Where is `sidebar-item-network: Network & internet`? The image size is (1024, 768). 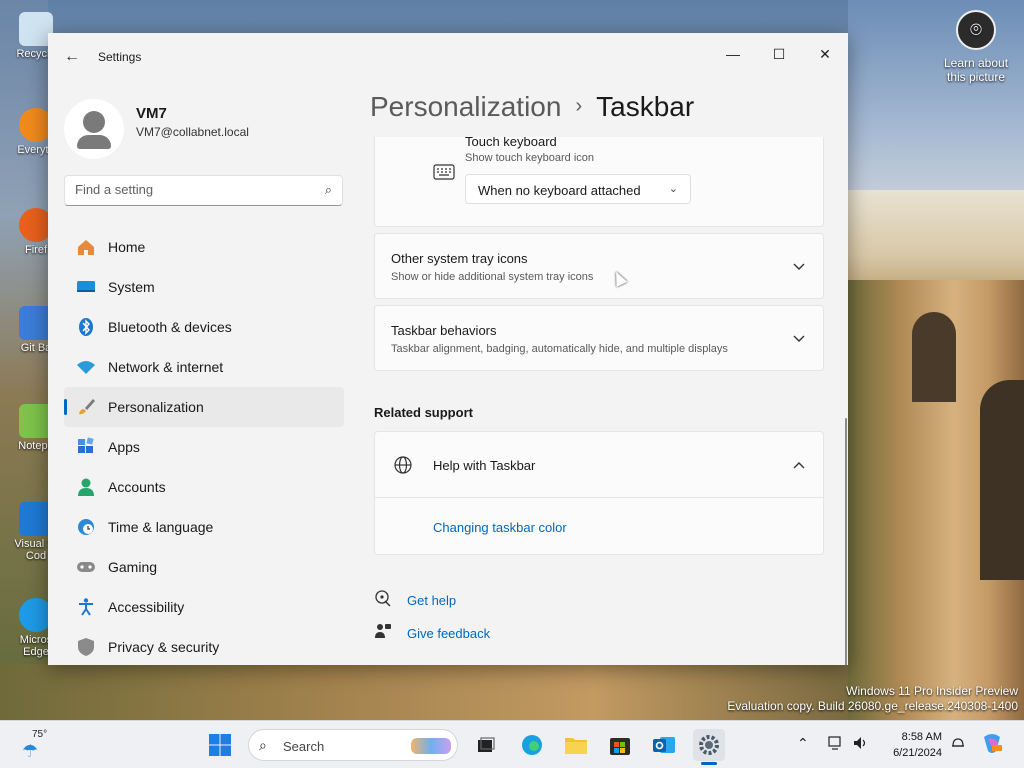
sidebar-item-network: Network & internet is located at coordinates (204, 367).